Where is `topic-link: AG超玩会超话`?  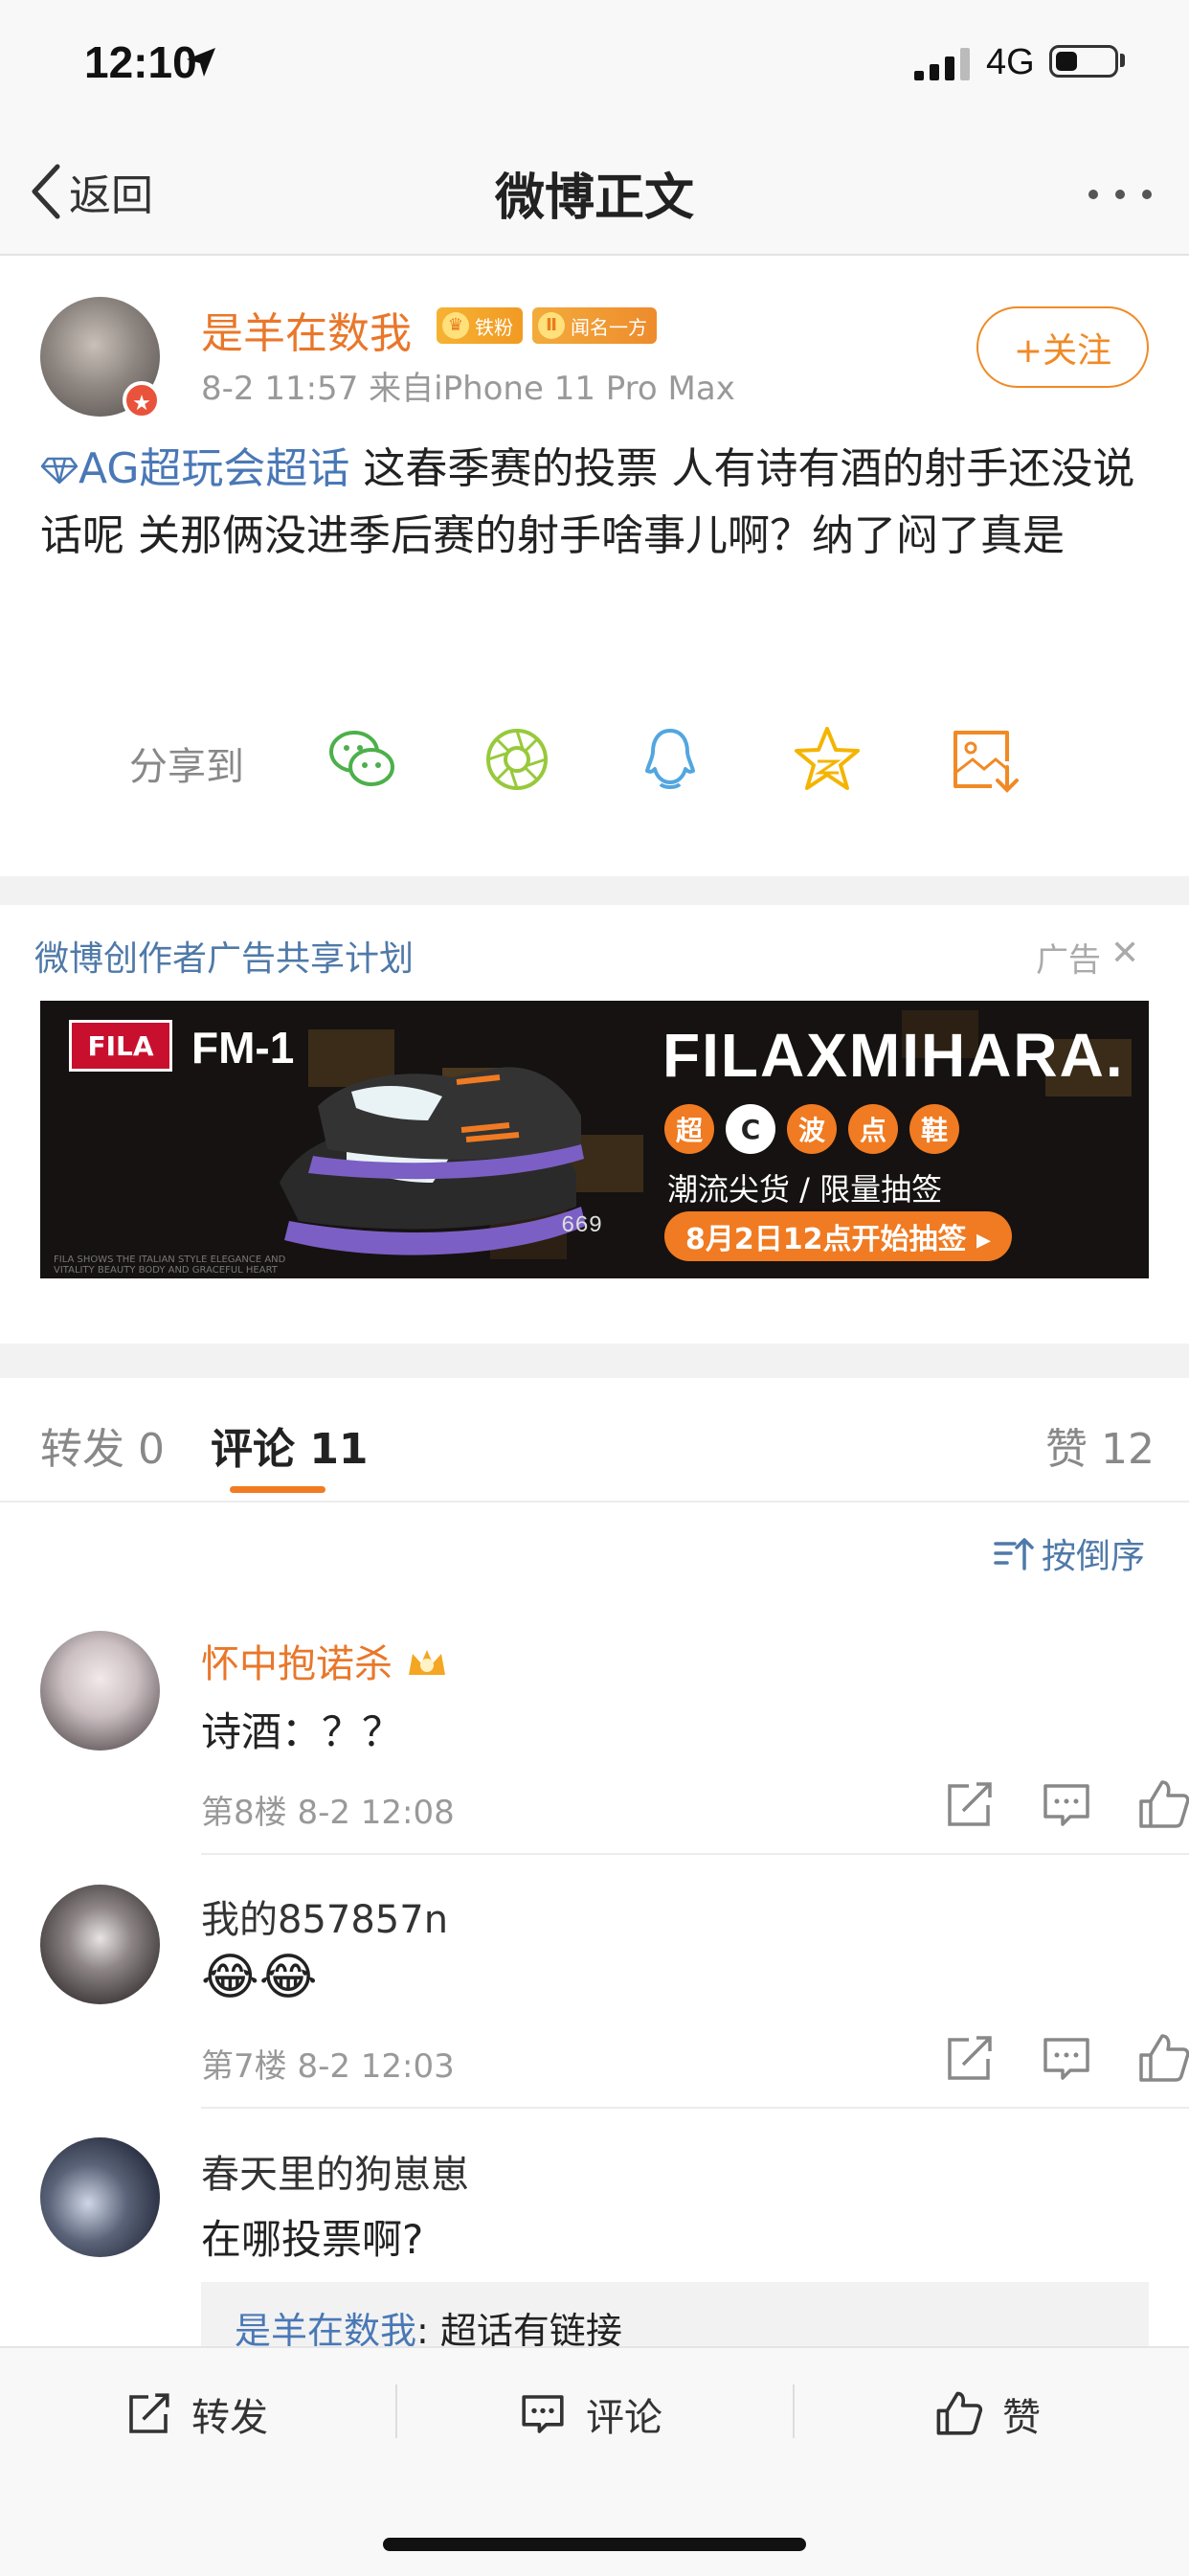 topic-link: AG超玩会超话 is located at coordinates (194, 468).